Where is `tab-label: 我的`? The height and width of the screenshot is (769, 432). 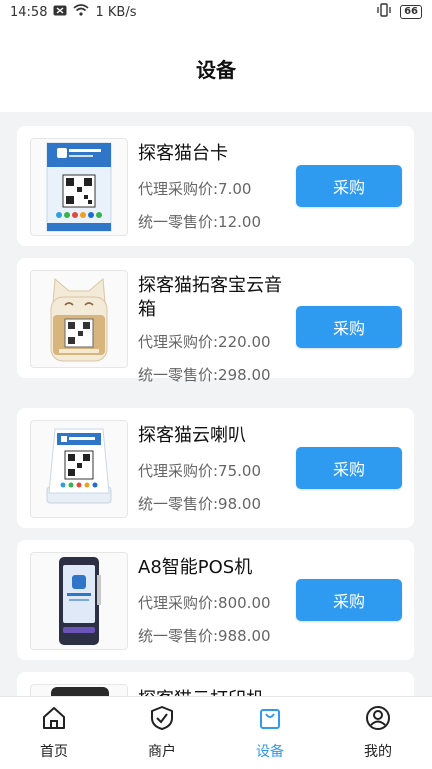 tab-label: 我的 is located at coordinates (378, 752).